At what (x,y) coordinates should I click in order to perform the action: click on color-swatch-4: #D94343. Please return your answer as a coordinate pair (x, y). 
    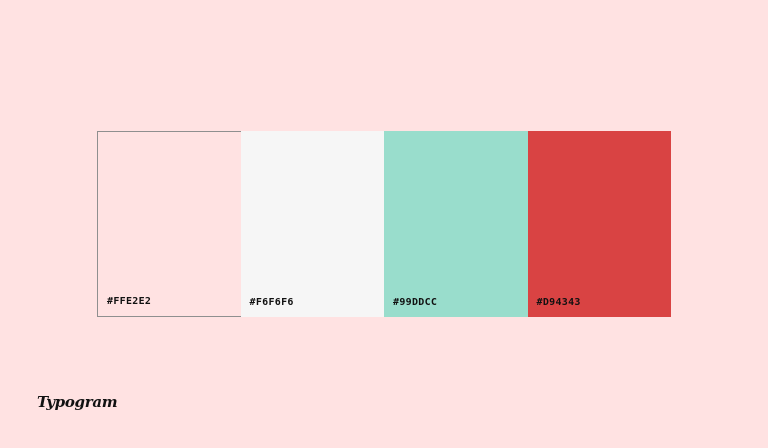
    Looking at the image, I should click on (599, 224).